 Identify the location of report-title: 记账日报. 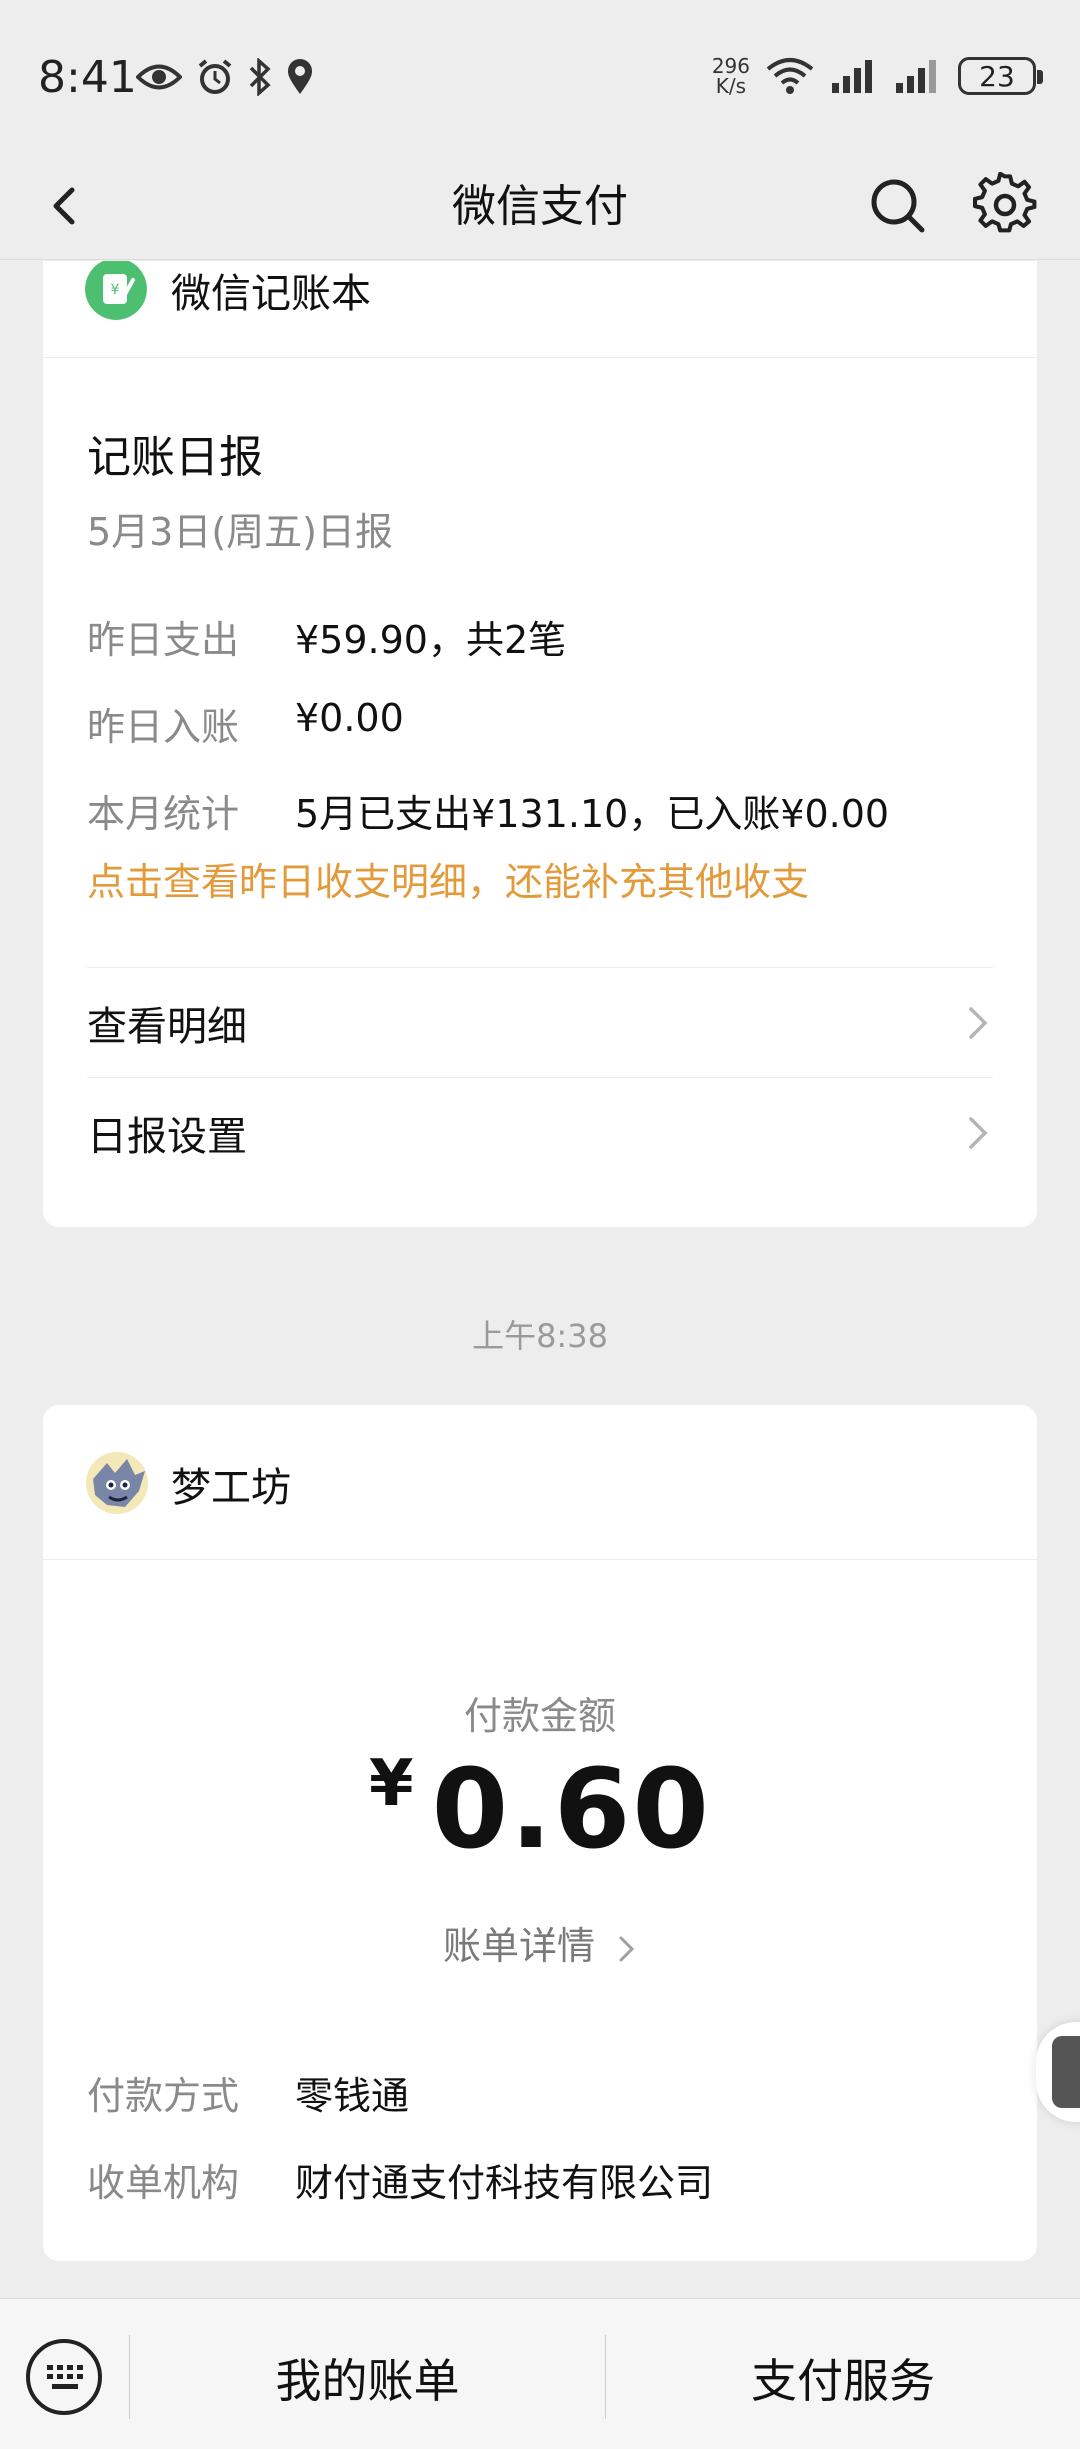
(175, 457).